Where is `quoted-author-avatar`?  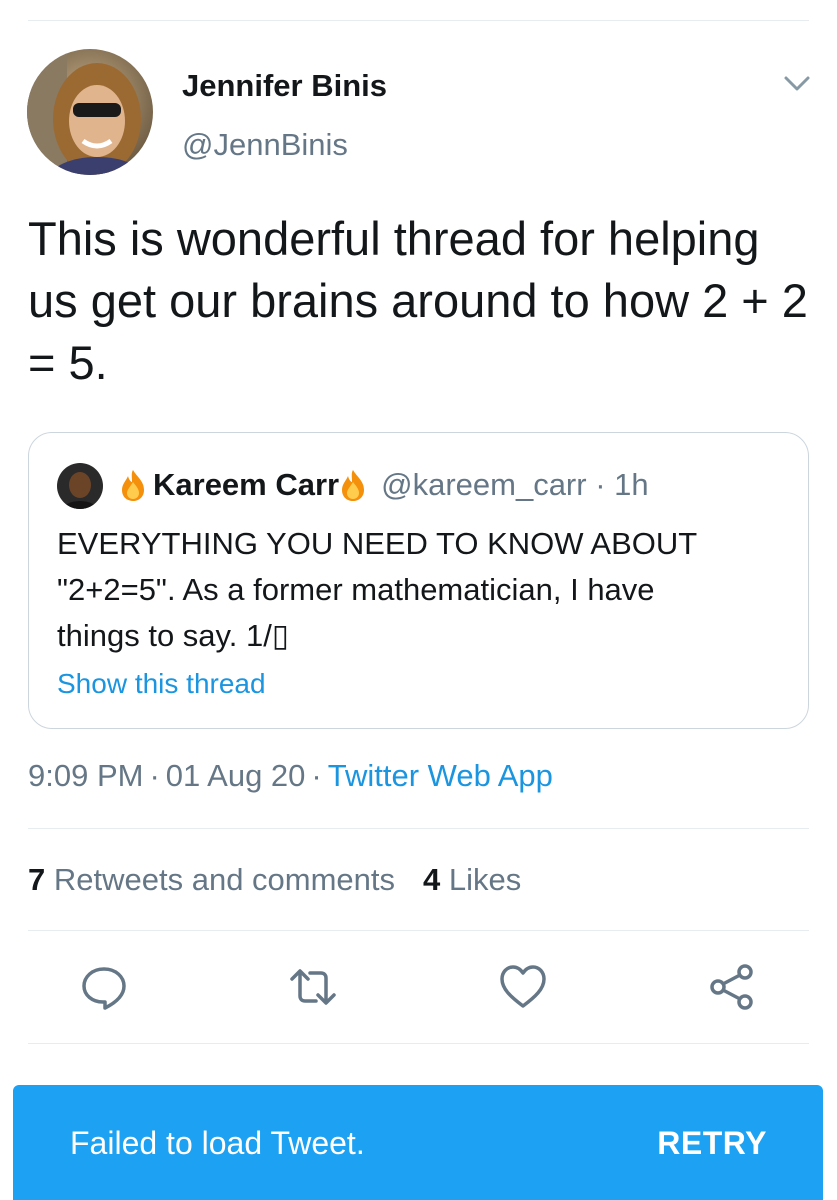
quoted-author-avatar is located at coordinates (80, 486).